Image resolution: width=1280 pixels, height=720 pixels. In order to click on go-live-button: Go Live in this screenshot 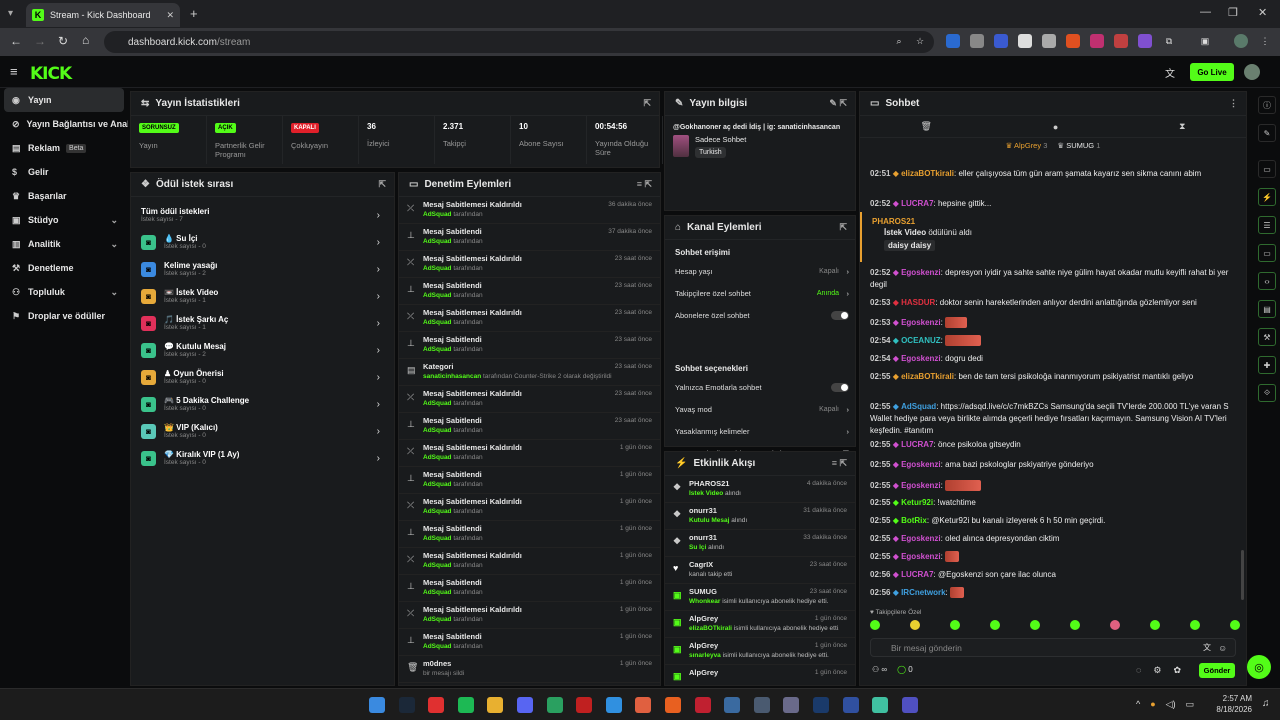, I will do `click(1212, 72)`.